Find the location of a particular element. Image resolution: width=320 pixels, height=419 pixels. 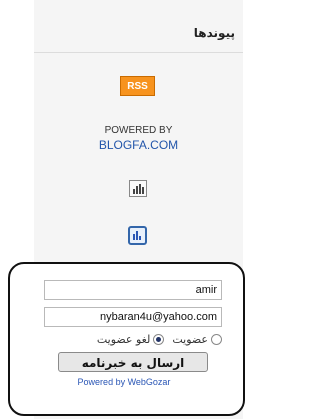

webgozar-link: Powered by WebGozar is located at coordinates (124, 382).